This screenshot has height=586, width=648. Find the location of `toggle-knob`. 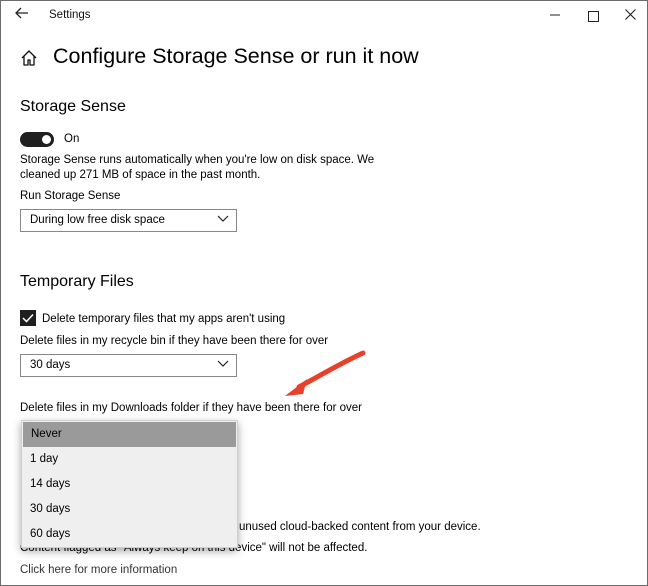

toggle-knob is located at coordinates (46, 139).